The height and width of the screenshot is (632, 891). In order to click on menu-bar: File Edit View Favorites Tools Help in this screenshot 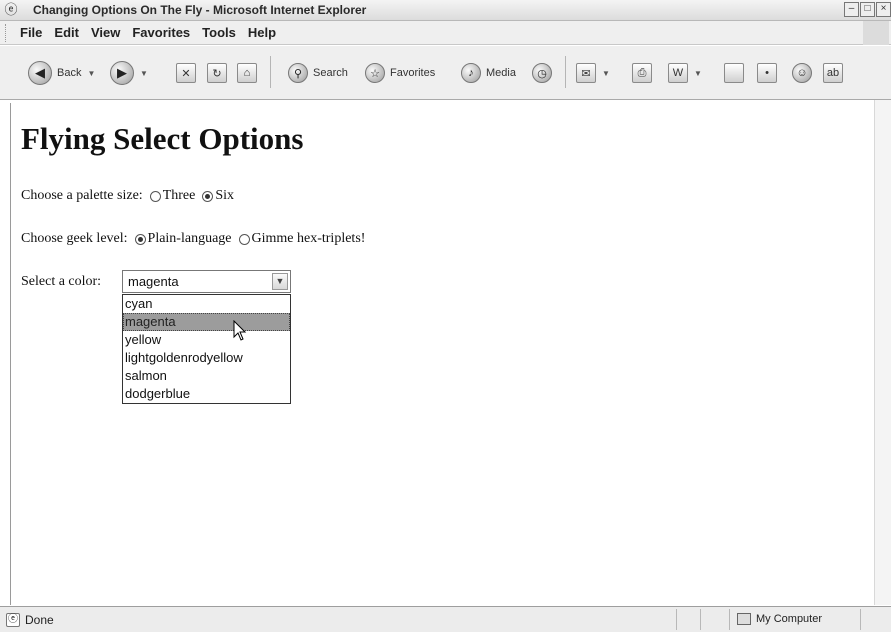, I will do `click(445, 33)`.